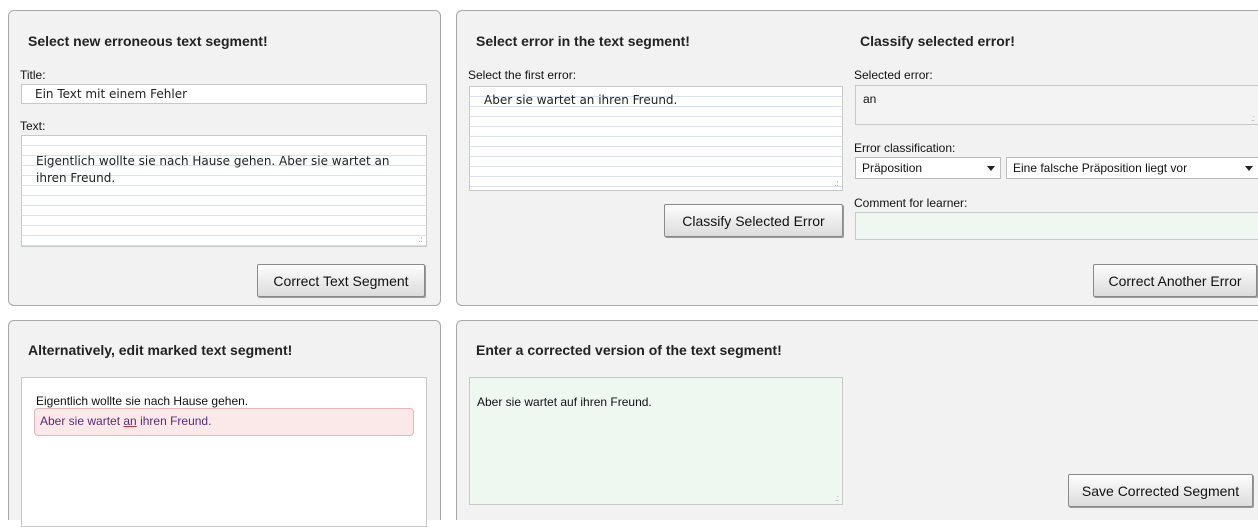 The height and width of the screenshot is (527, 1258). I want to click on correct-text-segment-button: Correct Text Segment, so click(341, 280).